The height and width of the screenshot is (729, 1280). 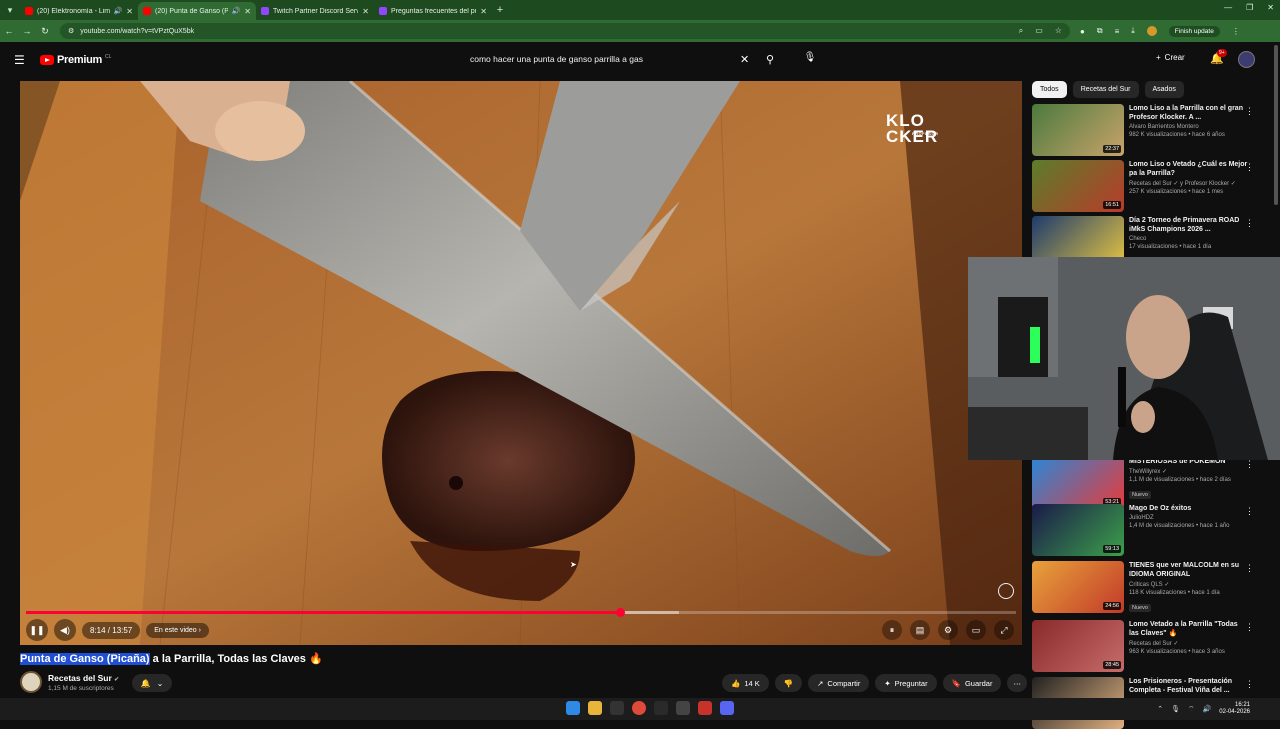 I want to click on rec-title: Mago De Oz éxitos, so click(x=1189, y=508).